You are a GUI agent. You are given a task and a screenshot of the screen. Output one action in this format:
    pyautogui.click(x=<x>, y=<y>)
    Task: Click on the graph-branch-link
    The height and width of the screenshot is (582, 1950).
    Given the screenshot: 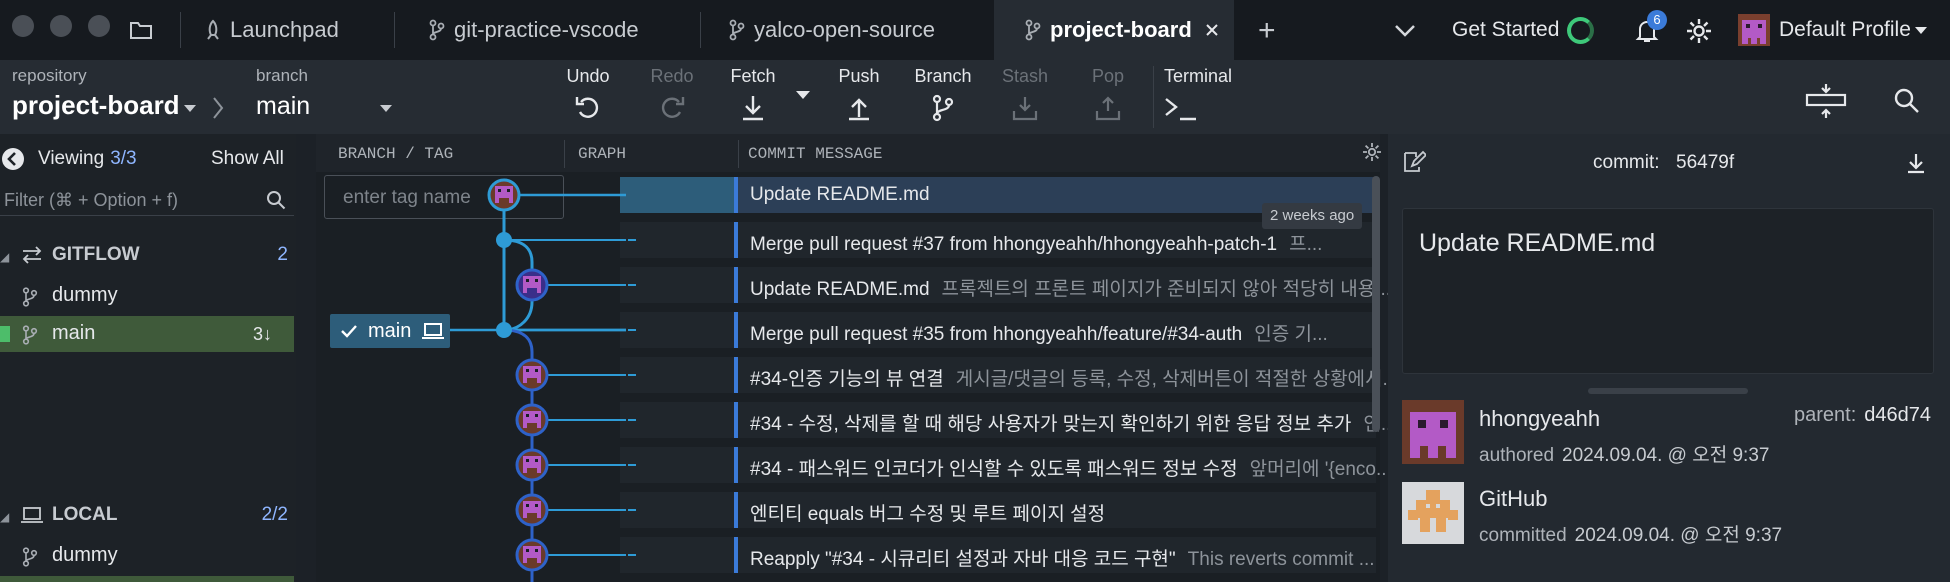 What is the action you would take?
    pyautogui.click(x=583, y=465)
    